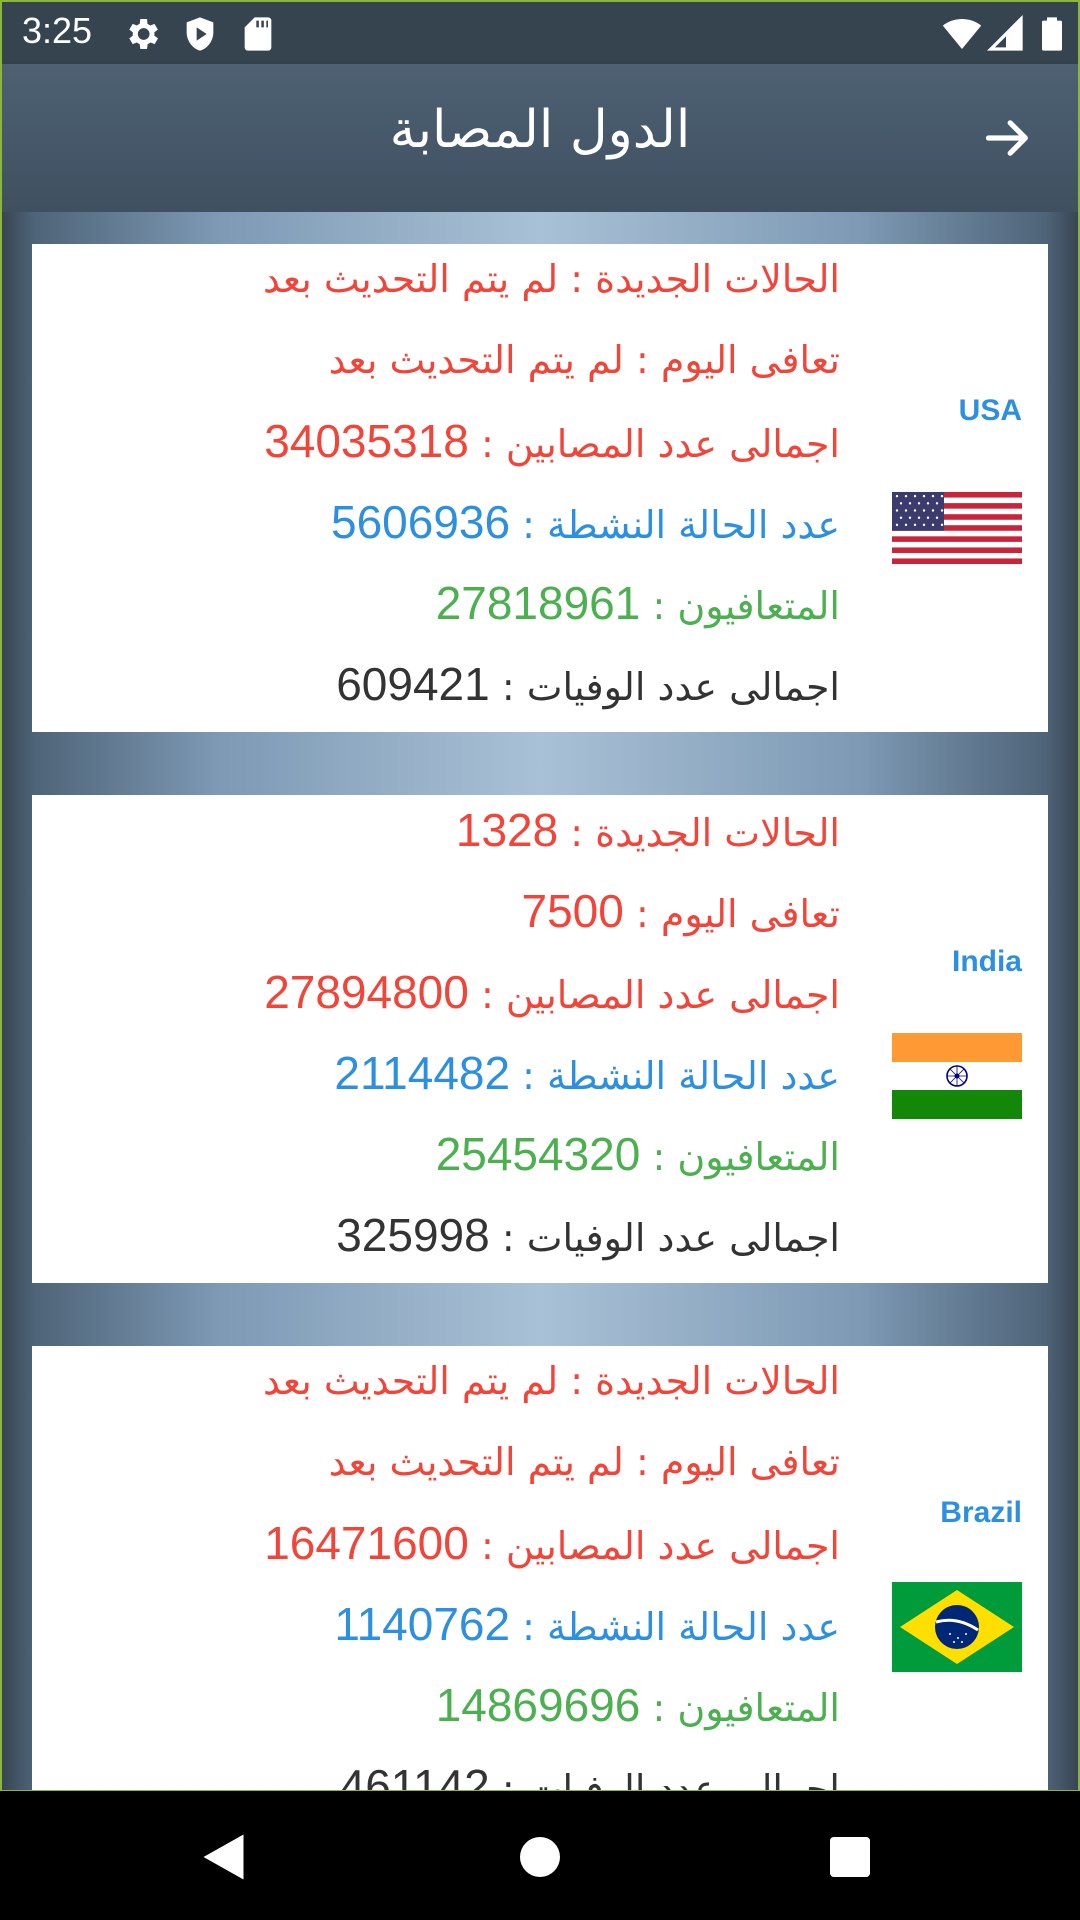 The width and height of the screenshot is (1080, 1920). What do you see at coordinates (366, 441) in the screenshot?
I see `total-cases-value: 34035318` at bounding box center [366, 441].